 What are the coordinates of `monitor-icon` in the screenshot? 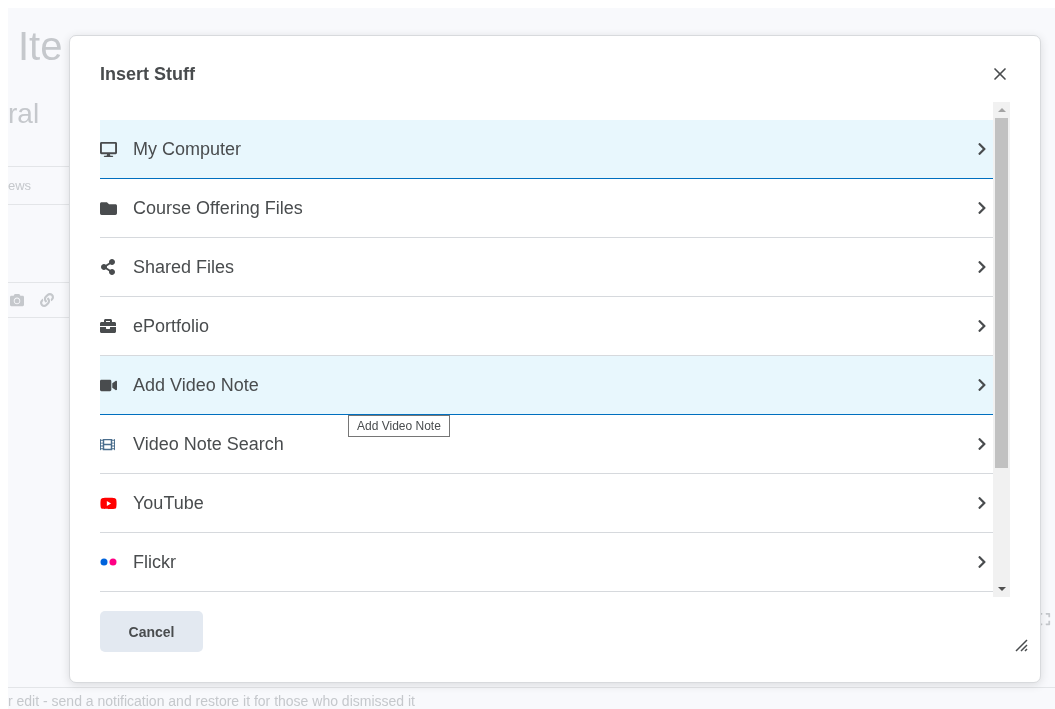 It's located at (108, 149).